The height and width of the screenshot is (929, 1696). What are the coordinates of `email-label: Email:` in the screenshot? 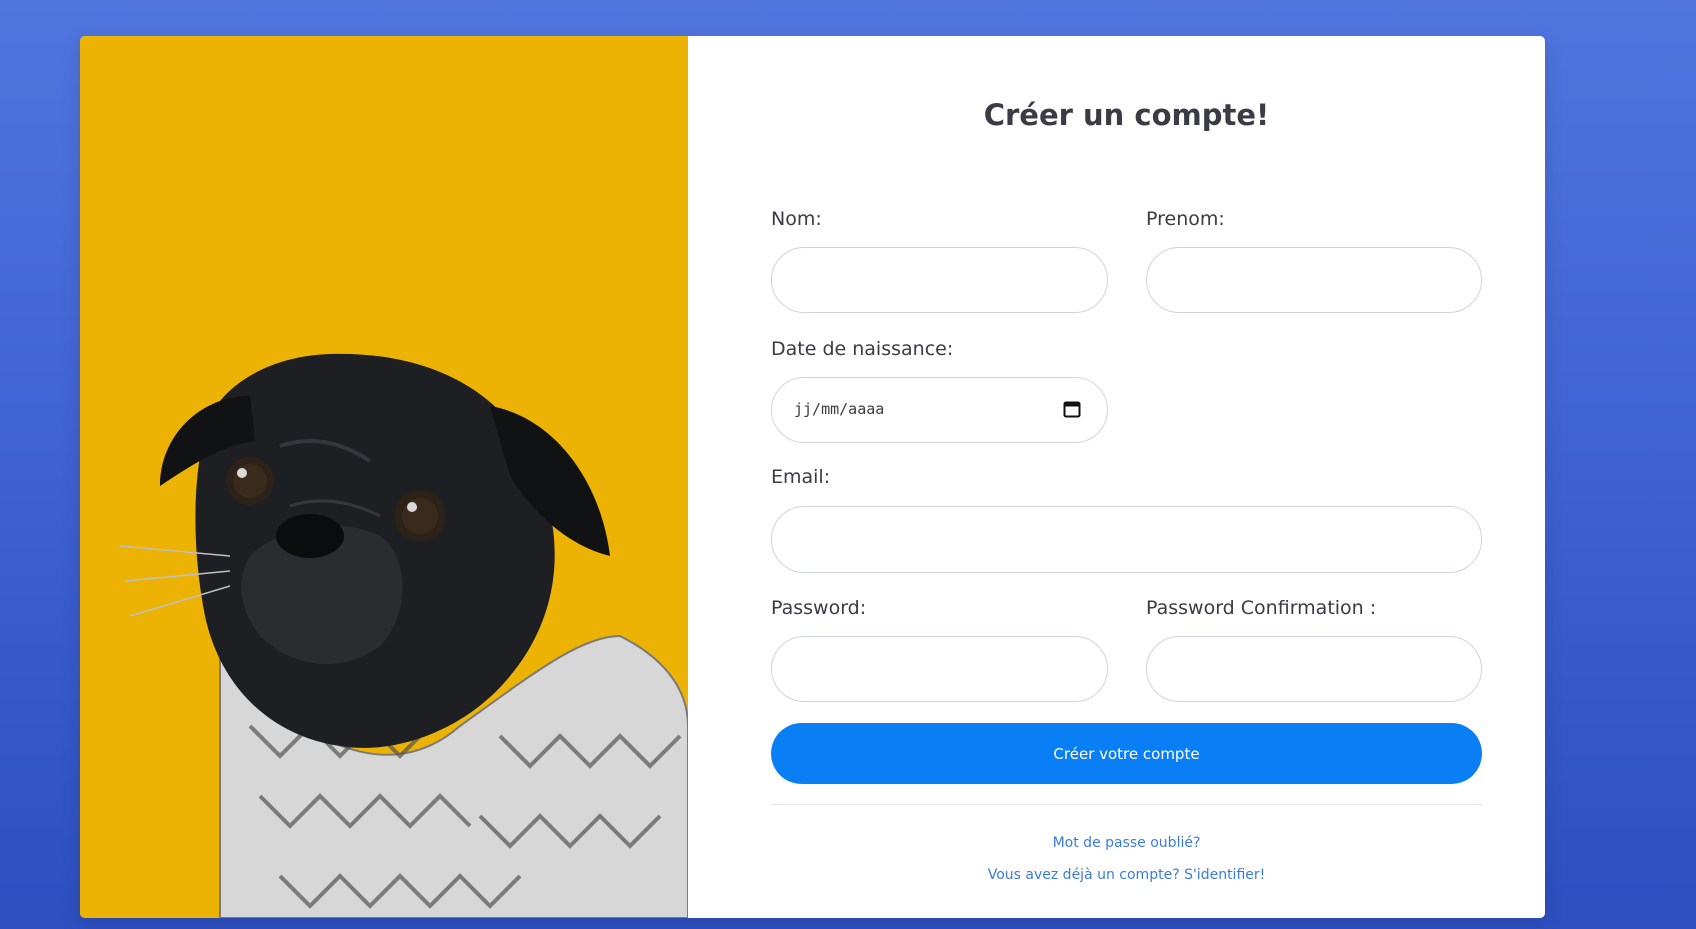 It's located at (801, 477).